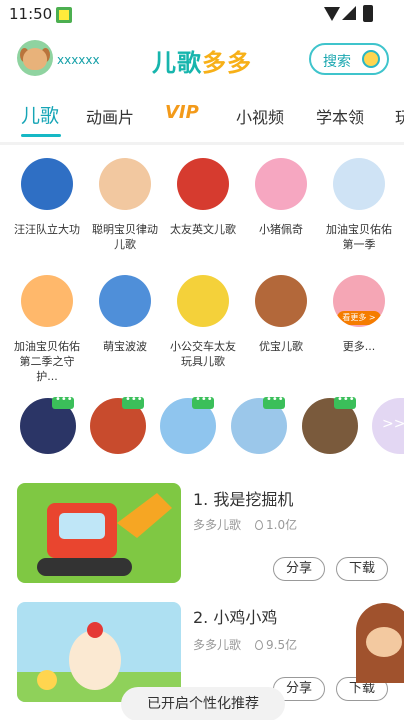  What do you see at coordinates (203, 184) in the screenshot?
I see `red-bus-icon` at bounding box center [203, 184].